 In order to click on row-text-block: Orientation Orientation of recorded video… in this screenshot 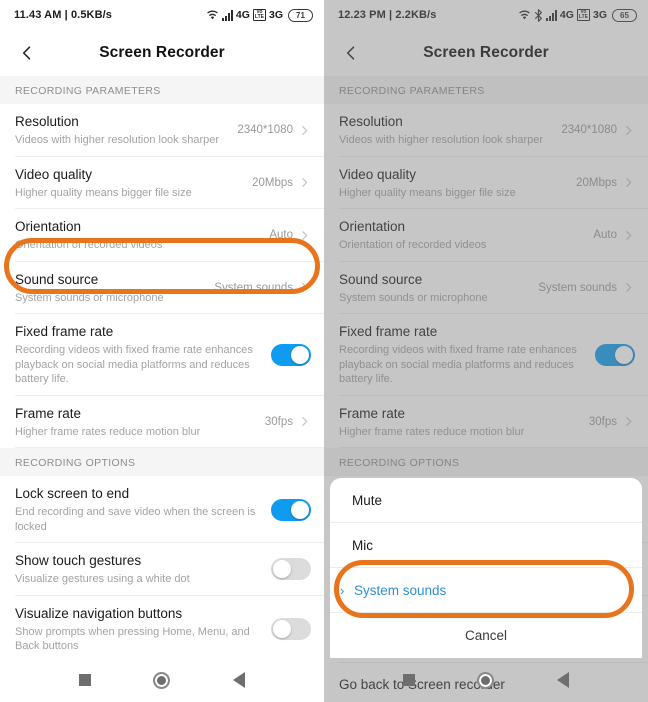, I will do `click(466, 235)`.